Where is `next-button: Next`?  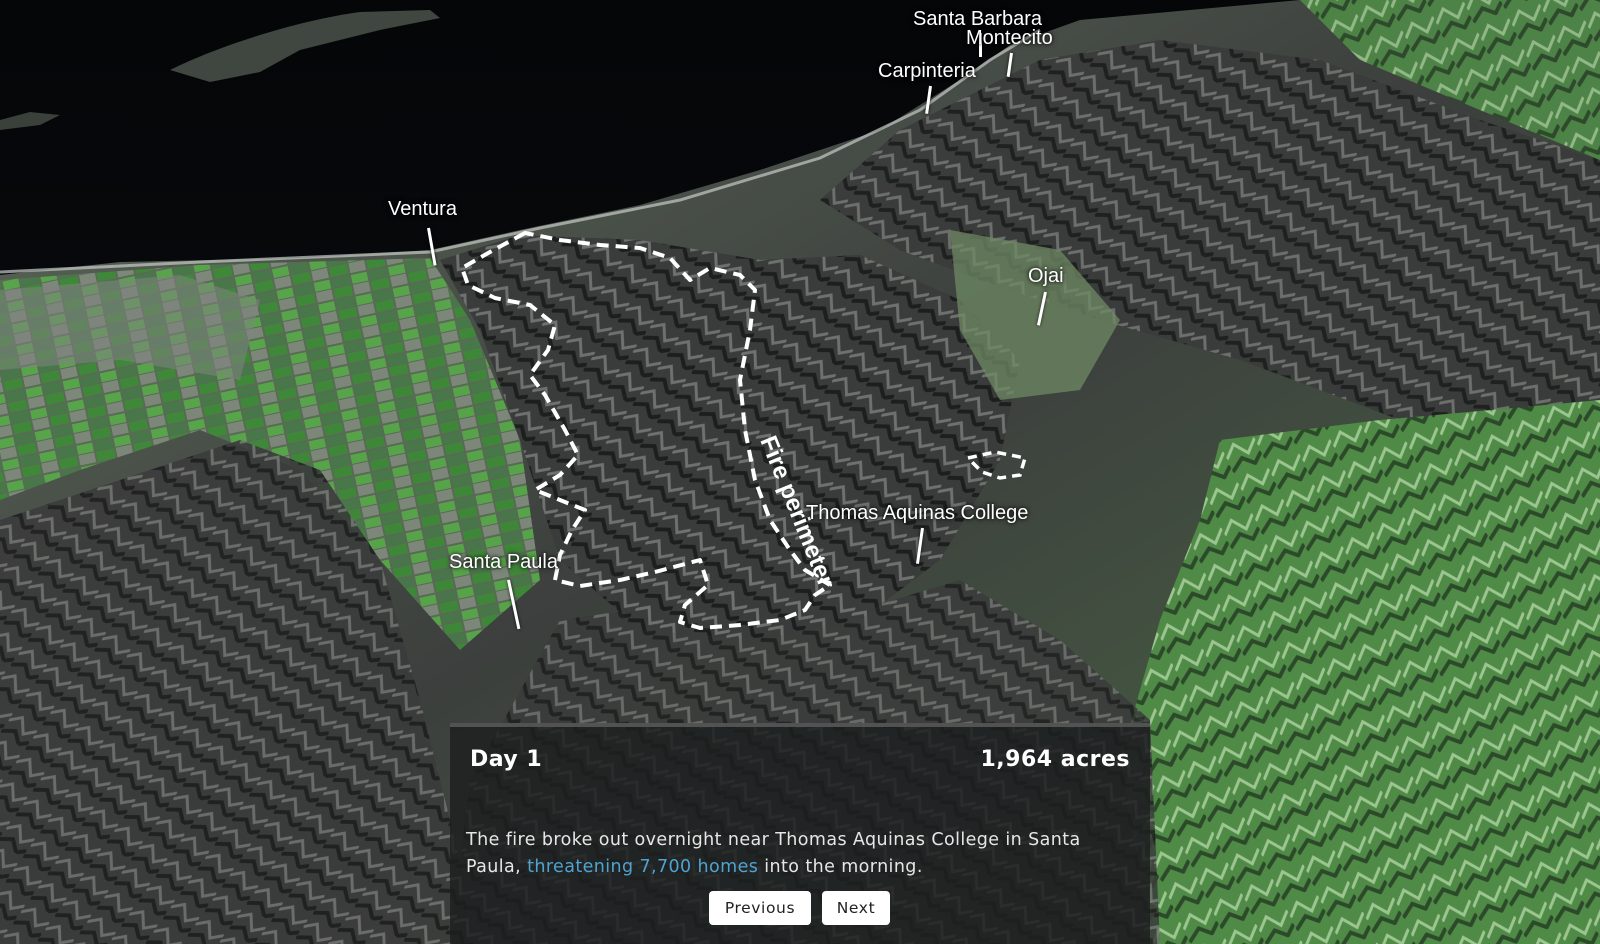 next-button: Next is located at coordinates (856, 908).